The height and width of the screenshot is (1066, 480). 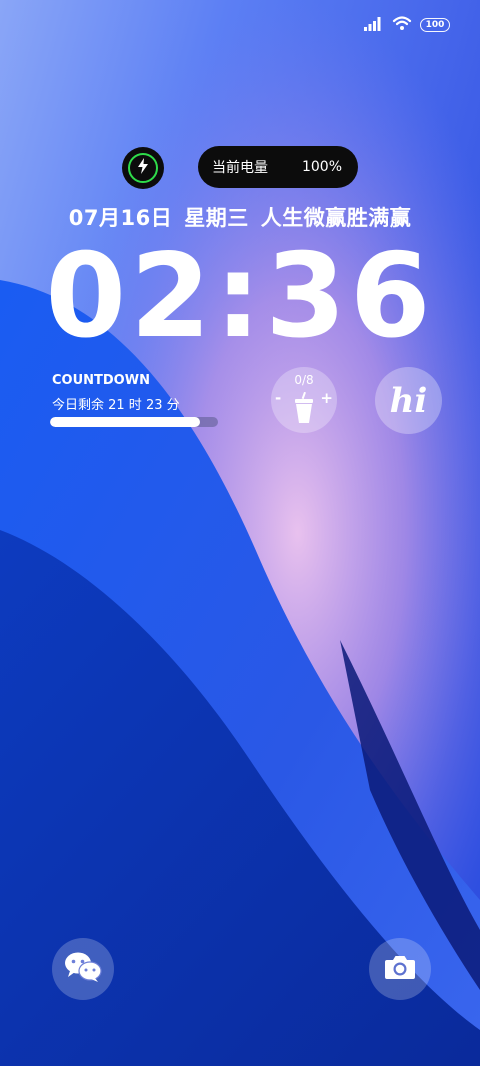 I want to click on hi-text: hi, so click(x=408, y=400).